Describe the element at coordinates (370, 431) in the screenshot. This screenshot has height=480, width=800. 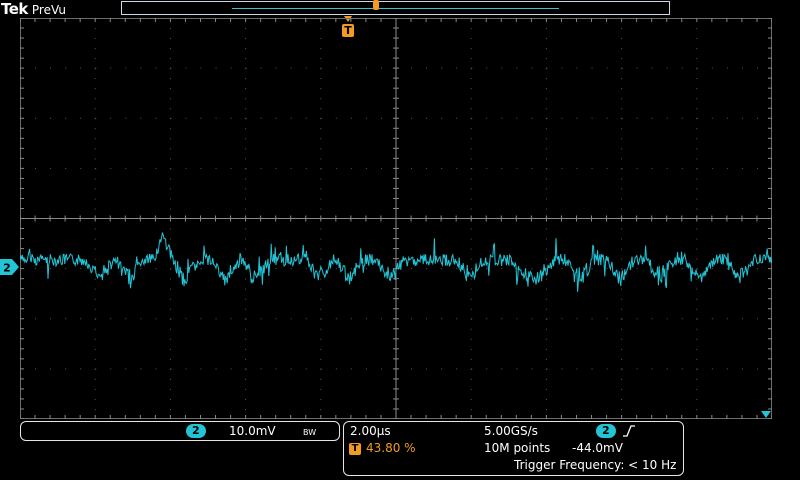
I see `horizontal-scale: 2.00µs` at that location.